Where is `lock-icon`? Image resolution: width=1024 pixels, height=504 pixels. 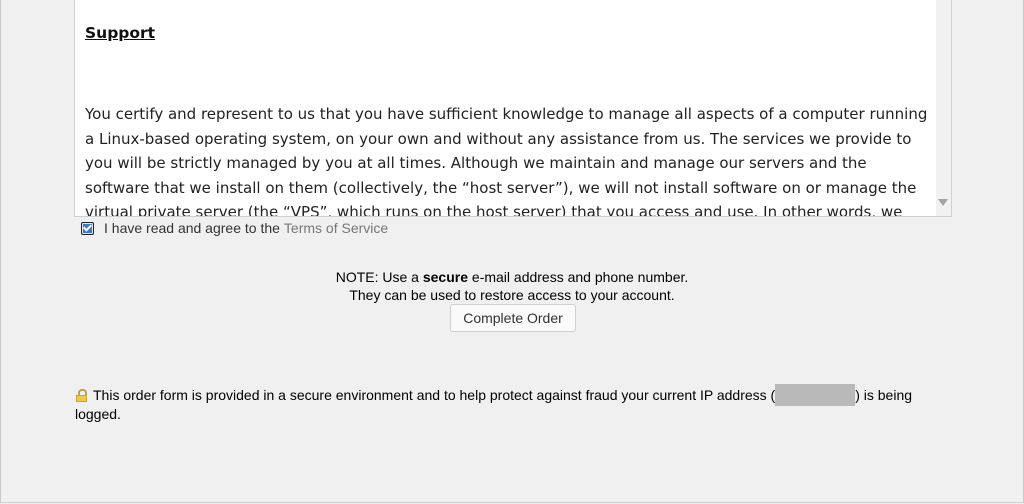
lock-icon is located at coordinates (81, 395).